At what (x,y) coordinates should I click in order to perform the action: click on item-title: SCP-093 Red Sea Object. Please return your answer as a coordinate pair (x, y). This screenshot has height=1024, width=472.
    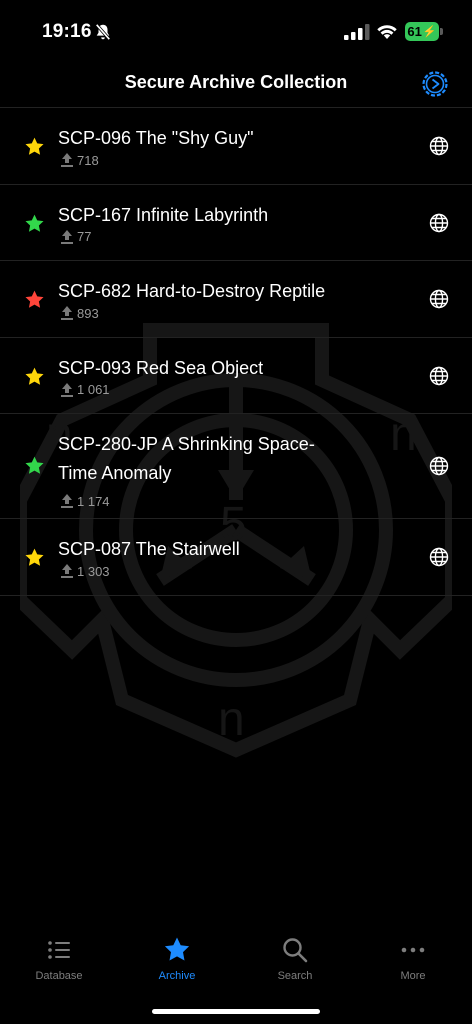
    Looking at the image, I should click on (161, 367).